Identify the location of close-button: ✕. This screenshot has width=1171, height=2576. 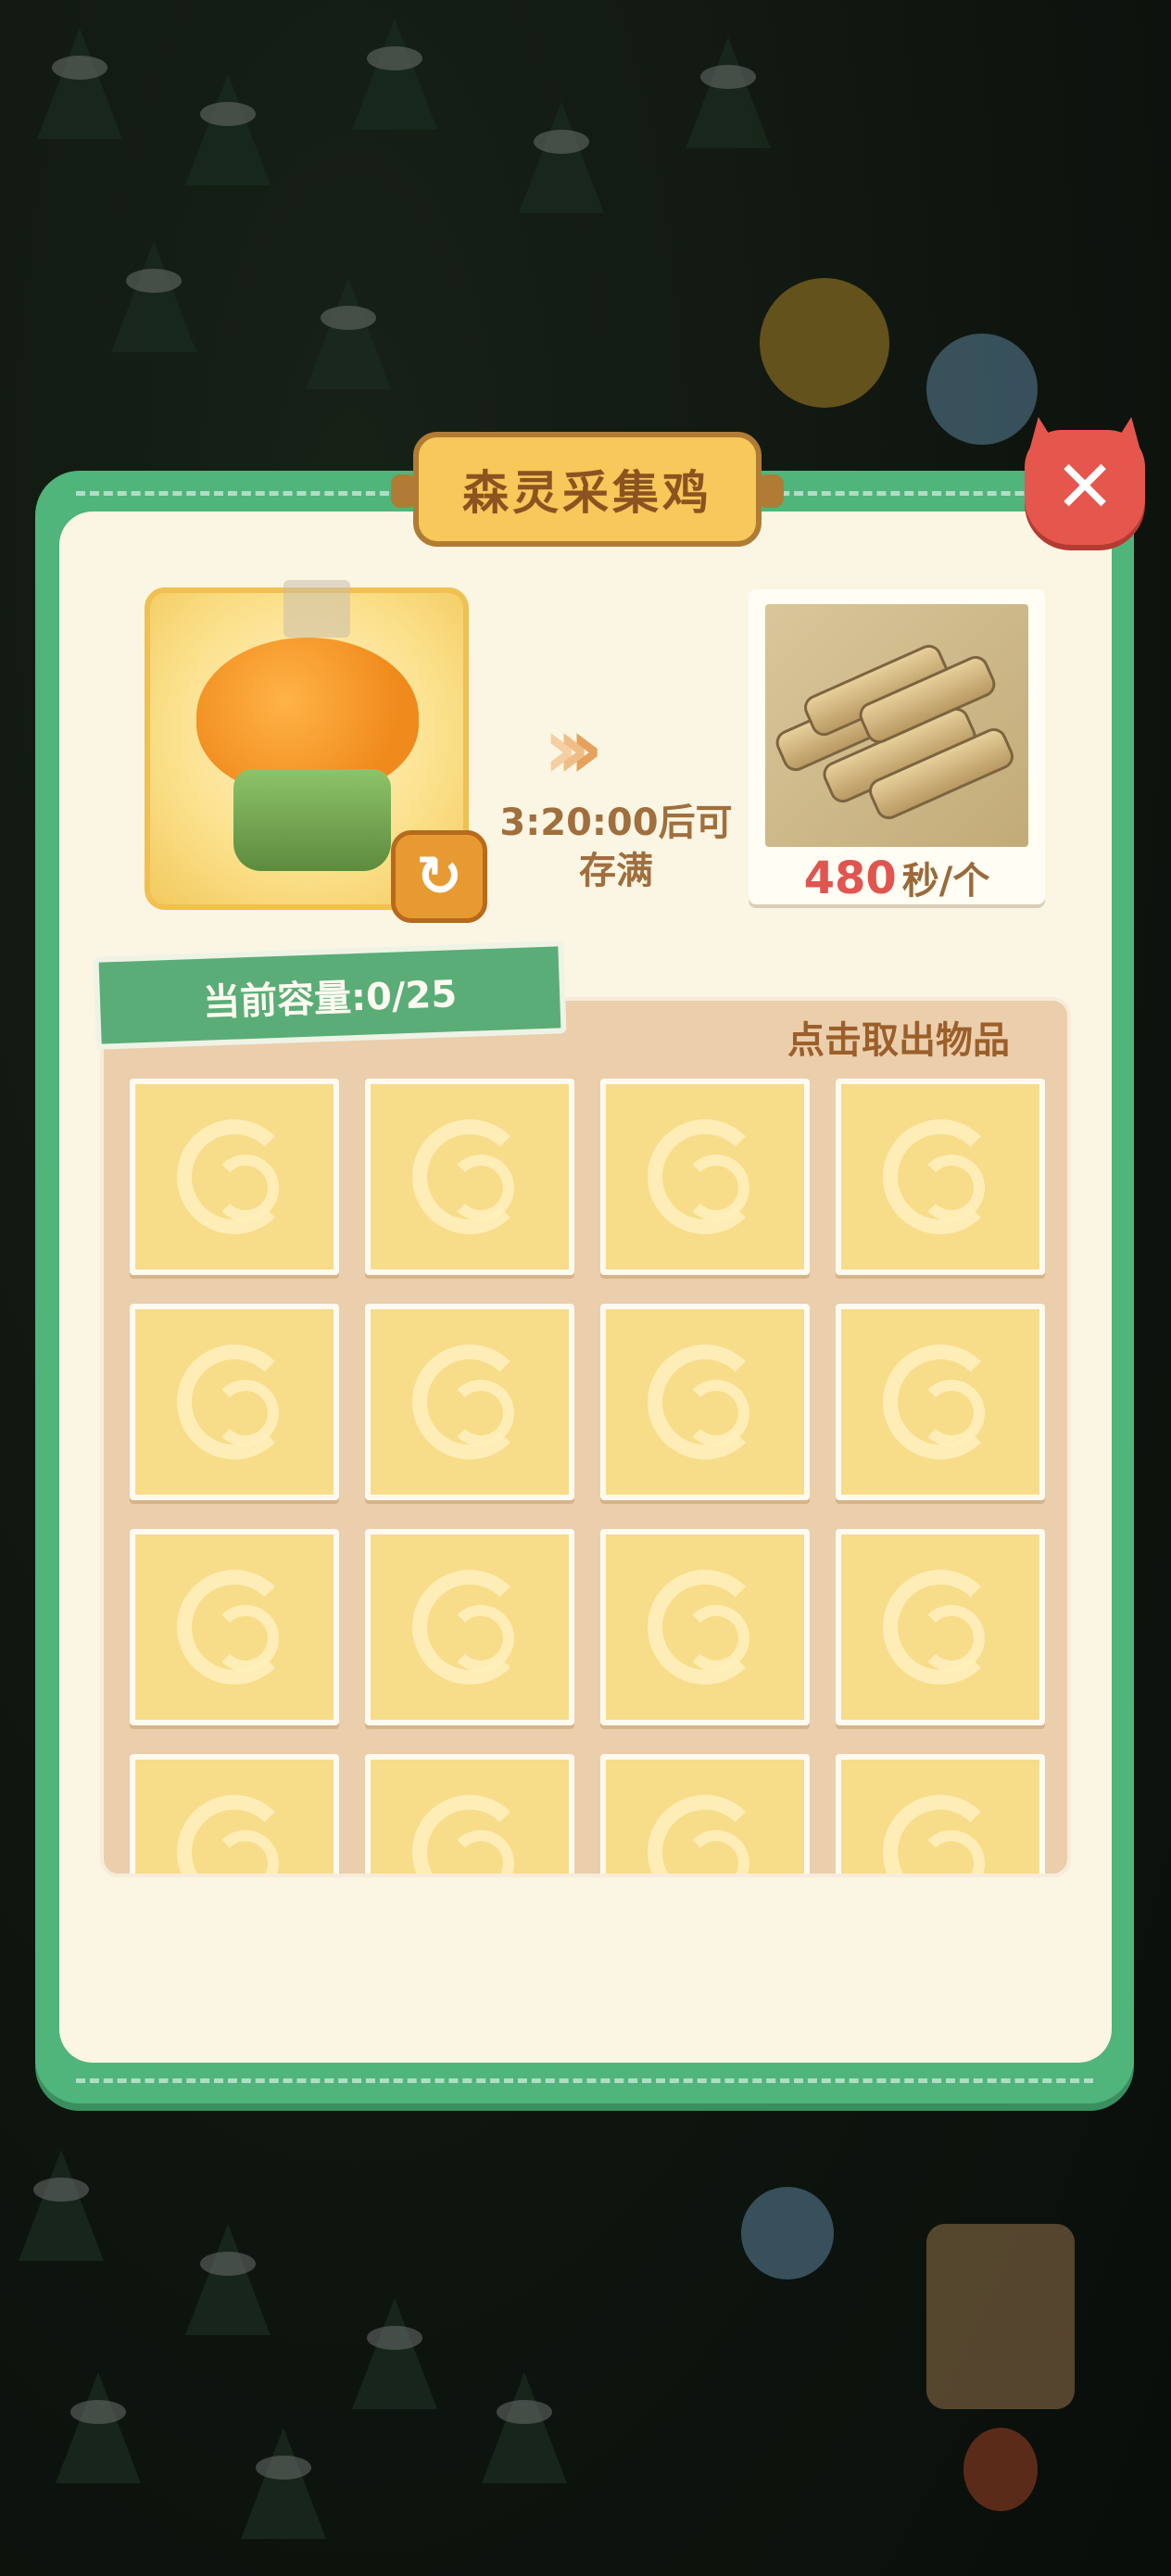
(1085, 487).